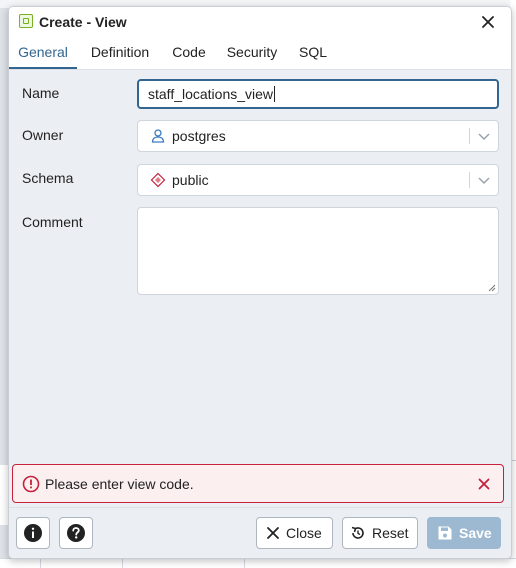 The width and height of the screenshot is (516, 568). I want to click on tab-bar: General Definition Code Security SQL, so click(260, 53).